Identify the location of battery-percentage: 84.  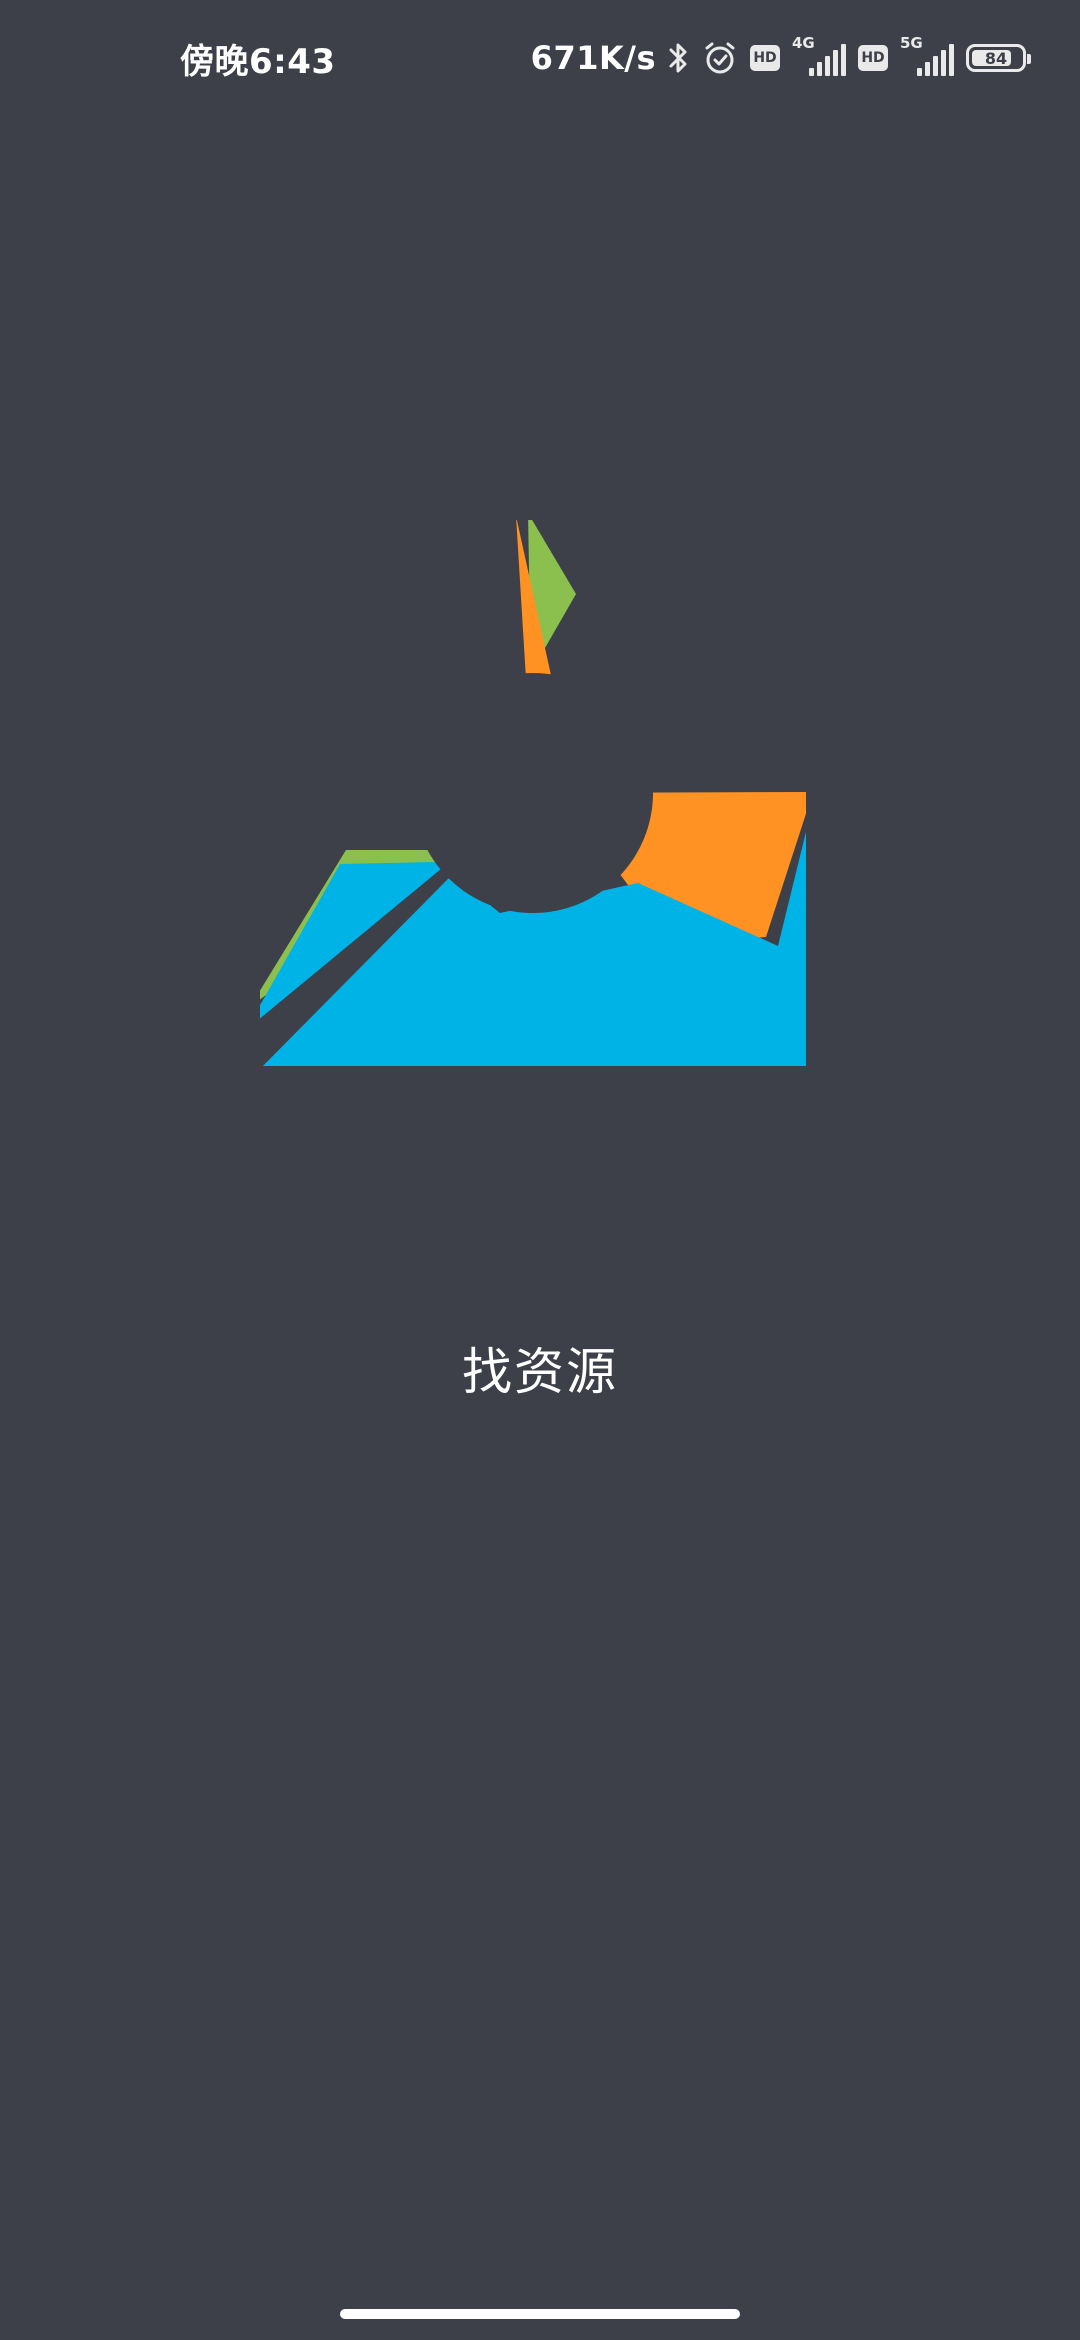
(996, 58).